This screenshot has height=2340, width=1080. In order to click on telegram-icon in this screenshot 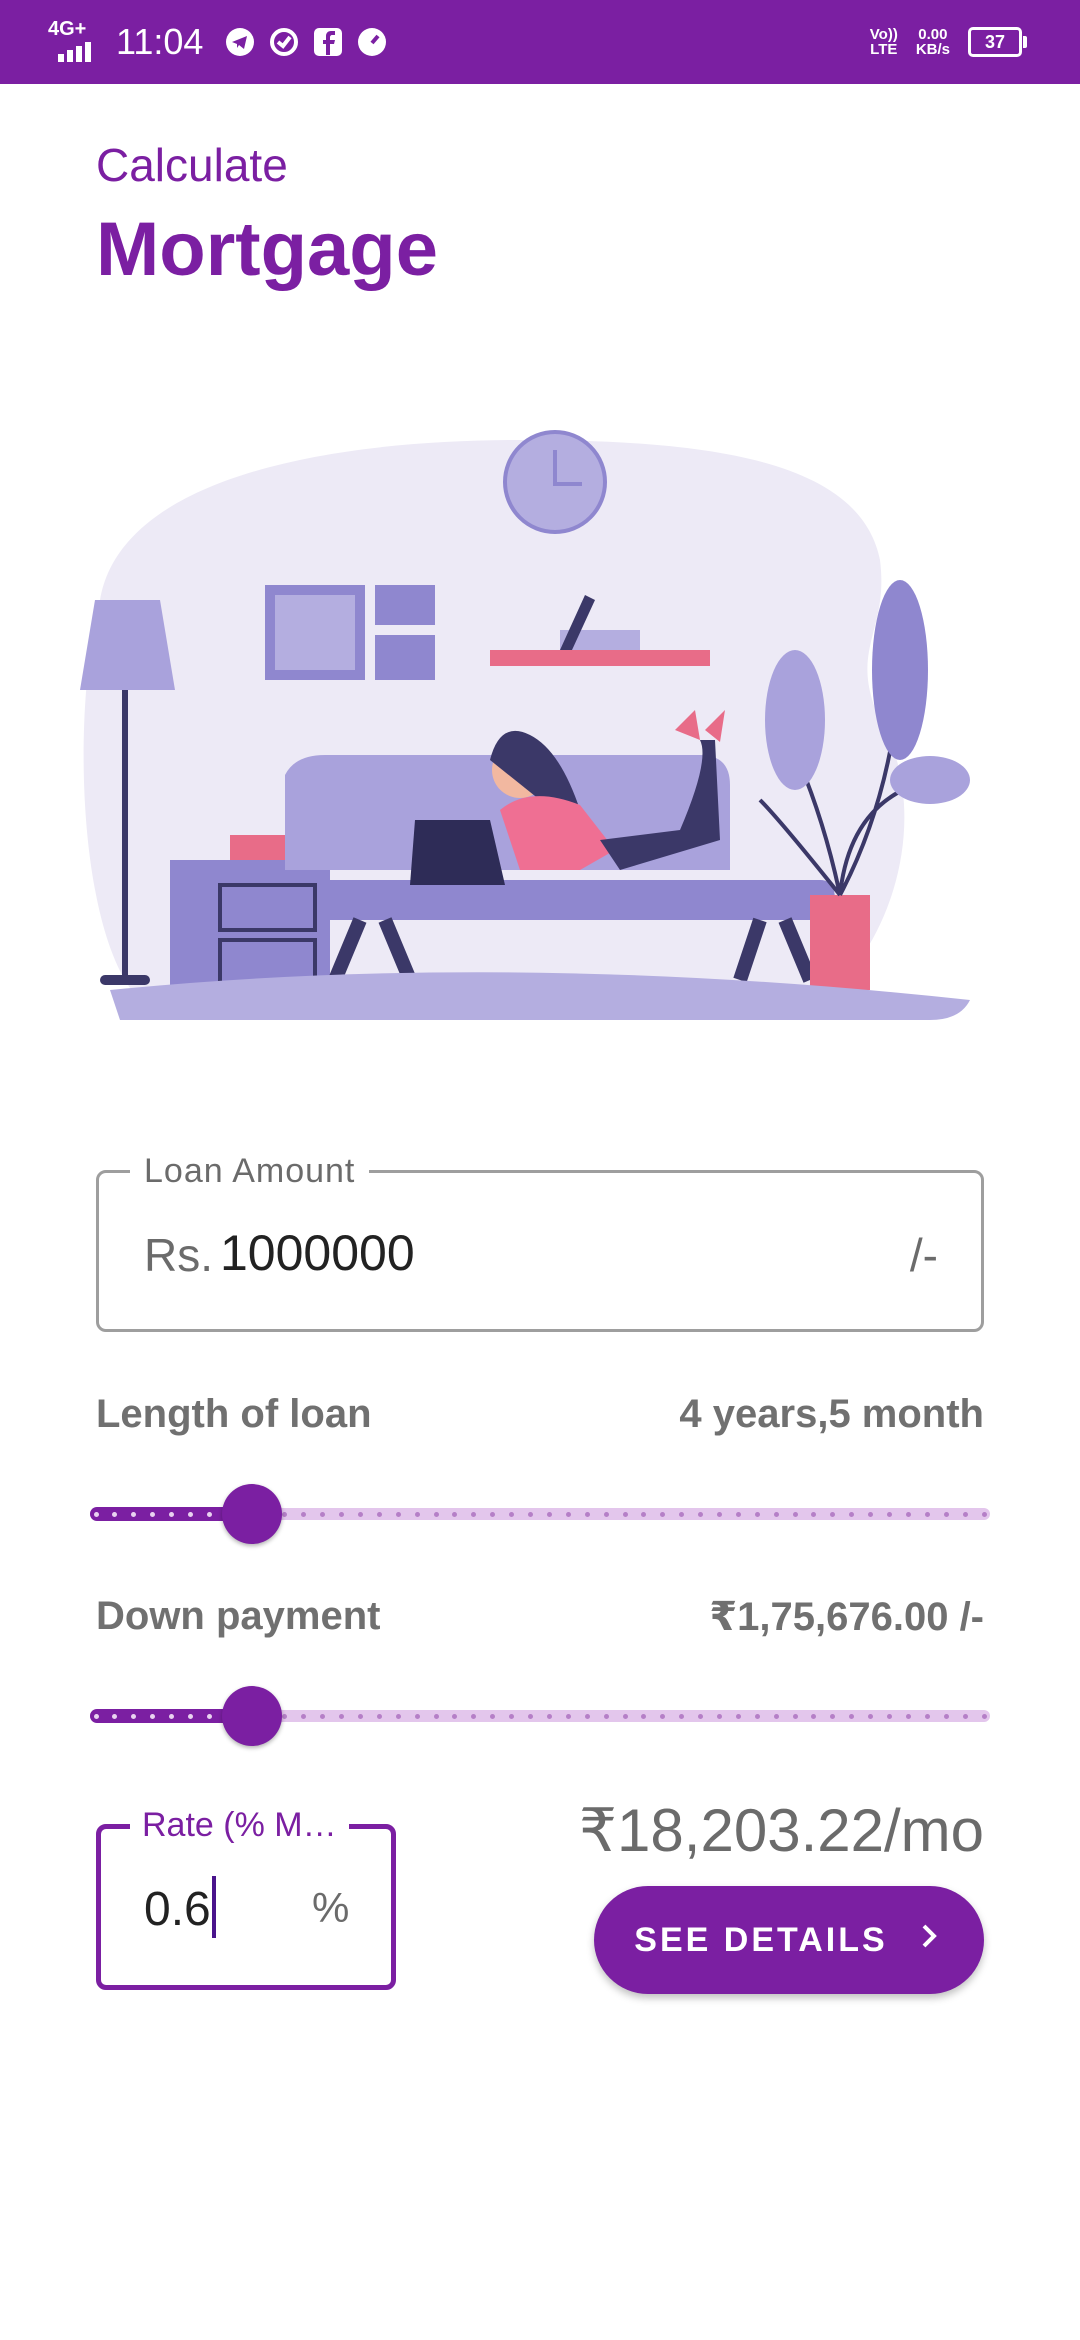, I will do `click(240, 42)`.